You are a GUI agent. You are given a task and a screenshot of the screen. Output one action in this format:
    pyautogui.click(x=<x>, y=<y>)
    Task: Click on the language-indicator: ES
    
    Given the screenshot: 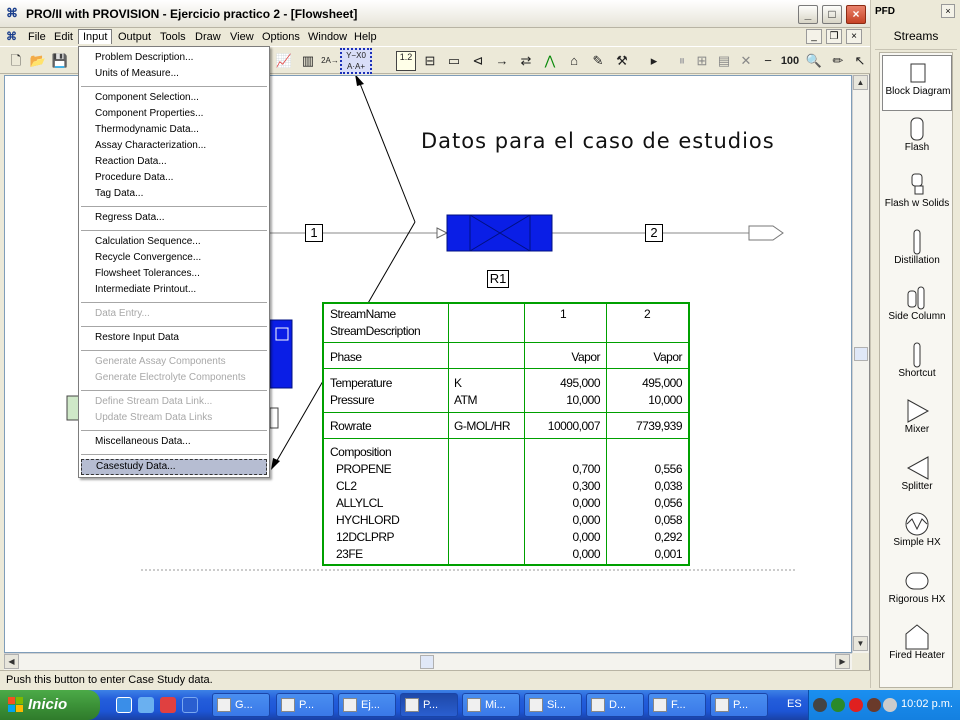 What is the action you would take?
    pyautogui.click(x=794, y=704)
    